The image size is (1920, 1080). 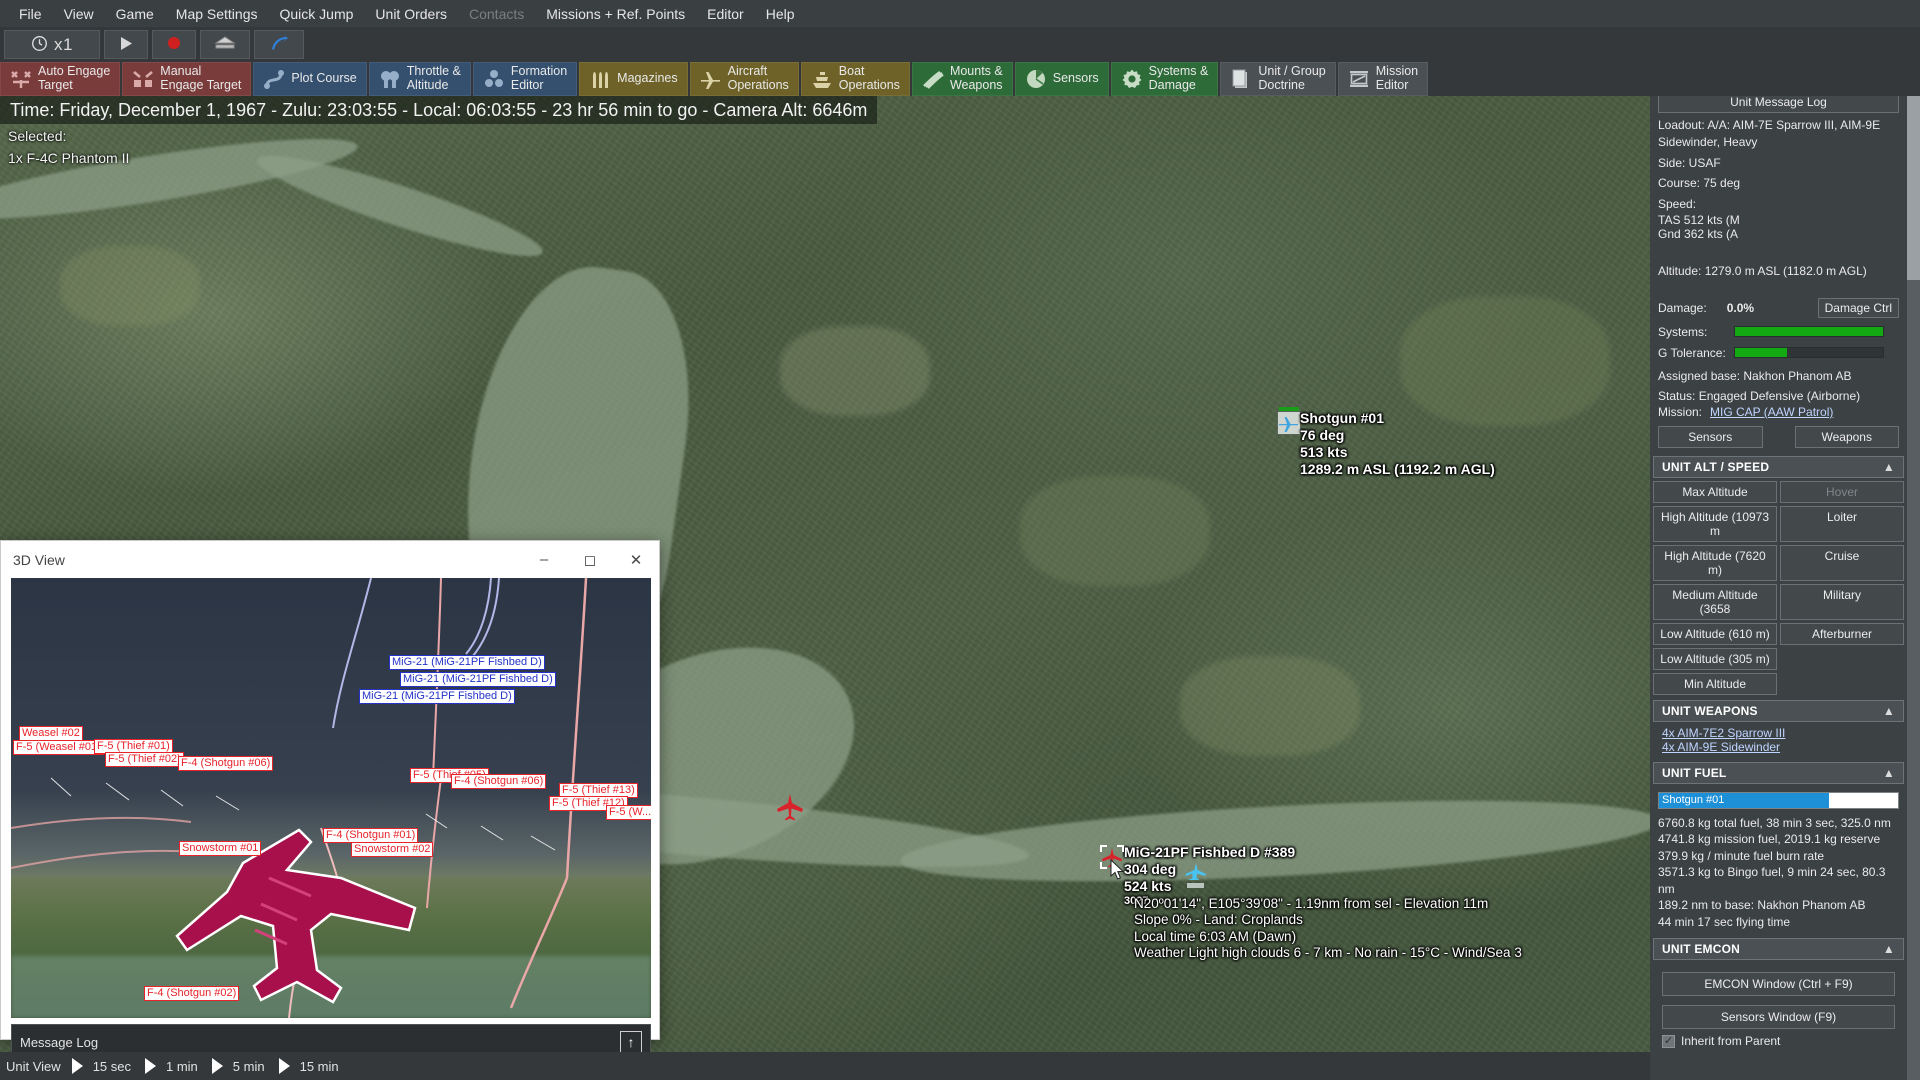 What do you see at coordinates (249, 1066) in the screenshot?
I see `time-step-5-min: 5 min` at bounding box center [249, 1066].